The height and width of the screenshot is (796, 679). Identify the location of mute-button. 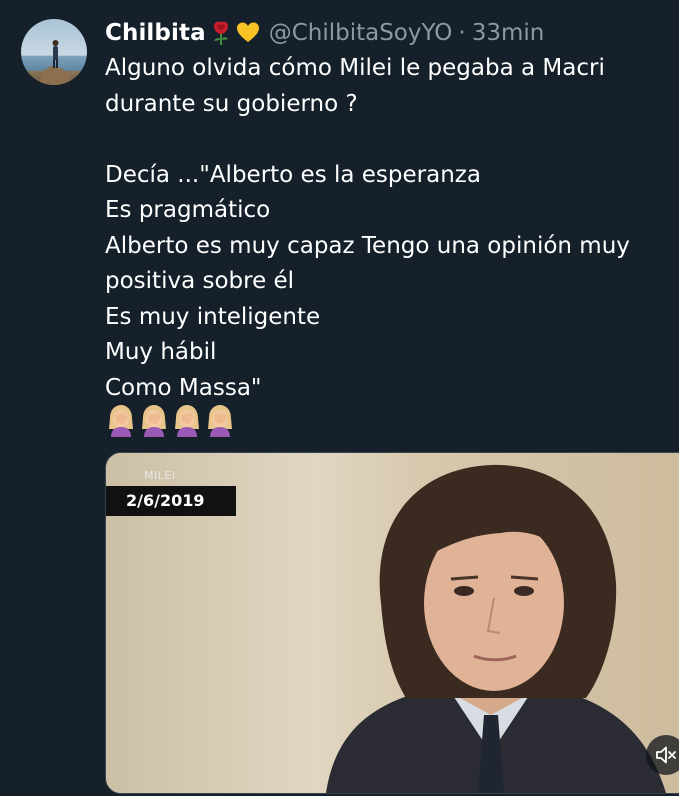
(662, 755).